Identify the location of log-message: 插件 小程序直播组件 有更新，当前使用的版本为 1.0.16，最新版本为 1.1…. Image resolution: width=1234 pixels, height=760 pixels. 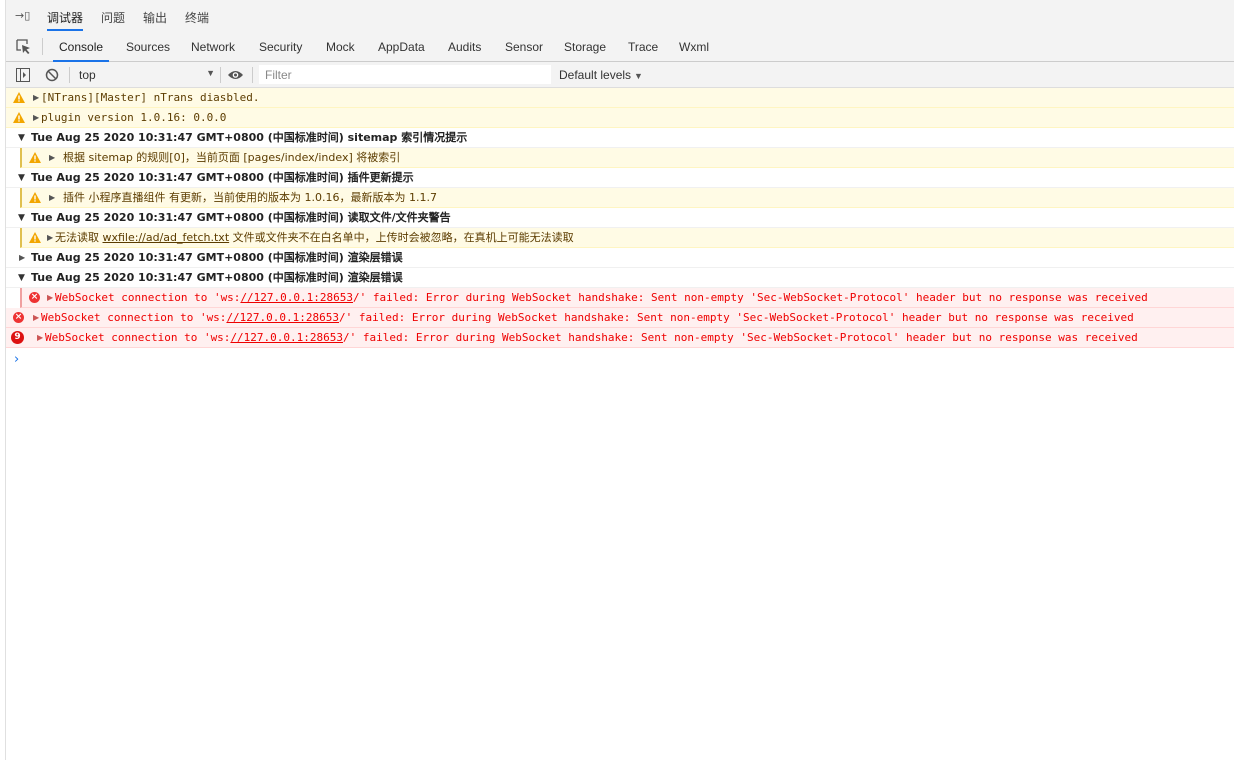
(250, 197).